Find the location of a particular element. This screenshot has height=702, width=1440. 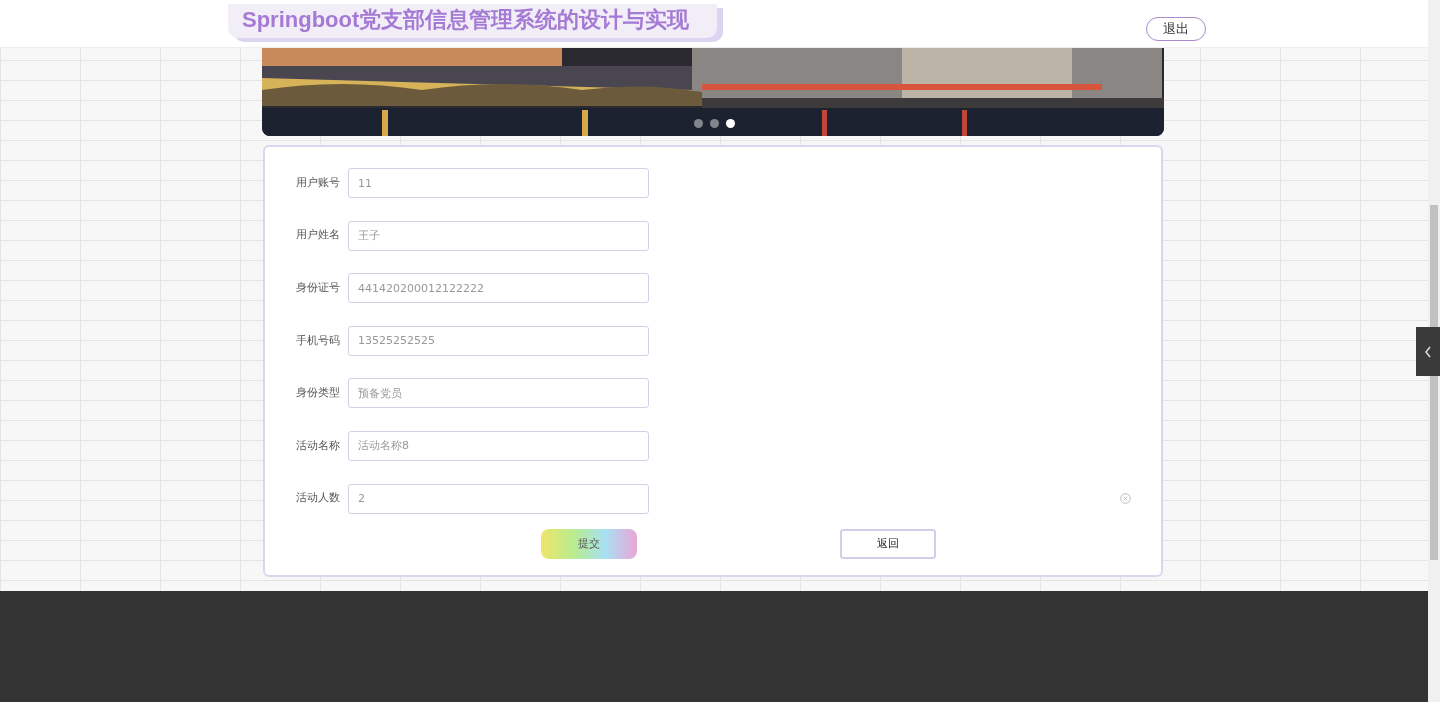

field-label: 用户姓名 is located at coordinates (317, 235).